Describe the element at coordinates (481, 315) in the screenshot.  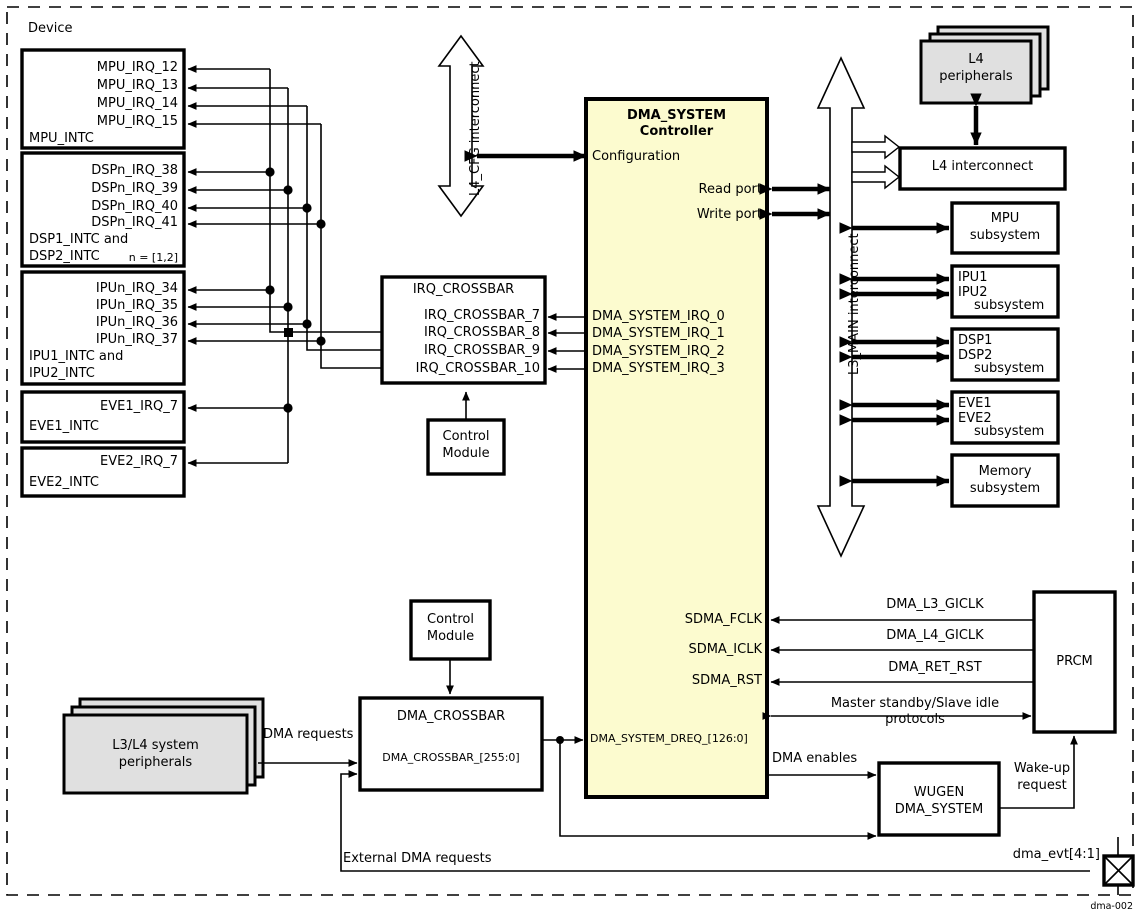
I see `signal-irq-crossbar-7: IRQ_CROSSBAR_7` at that location.